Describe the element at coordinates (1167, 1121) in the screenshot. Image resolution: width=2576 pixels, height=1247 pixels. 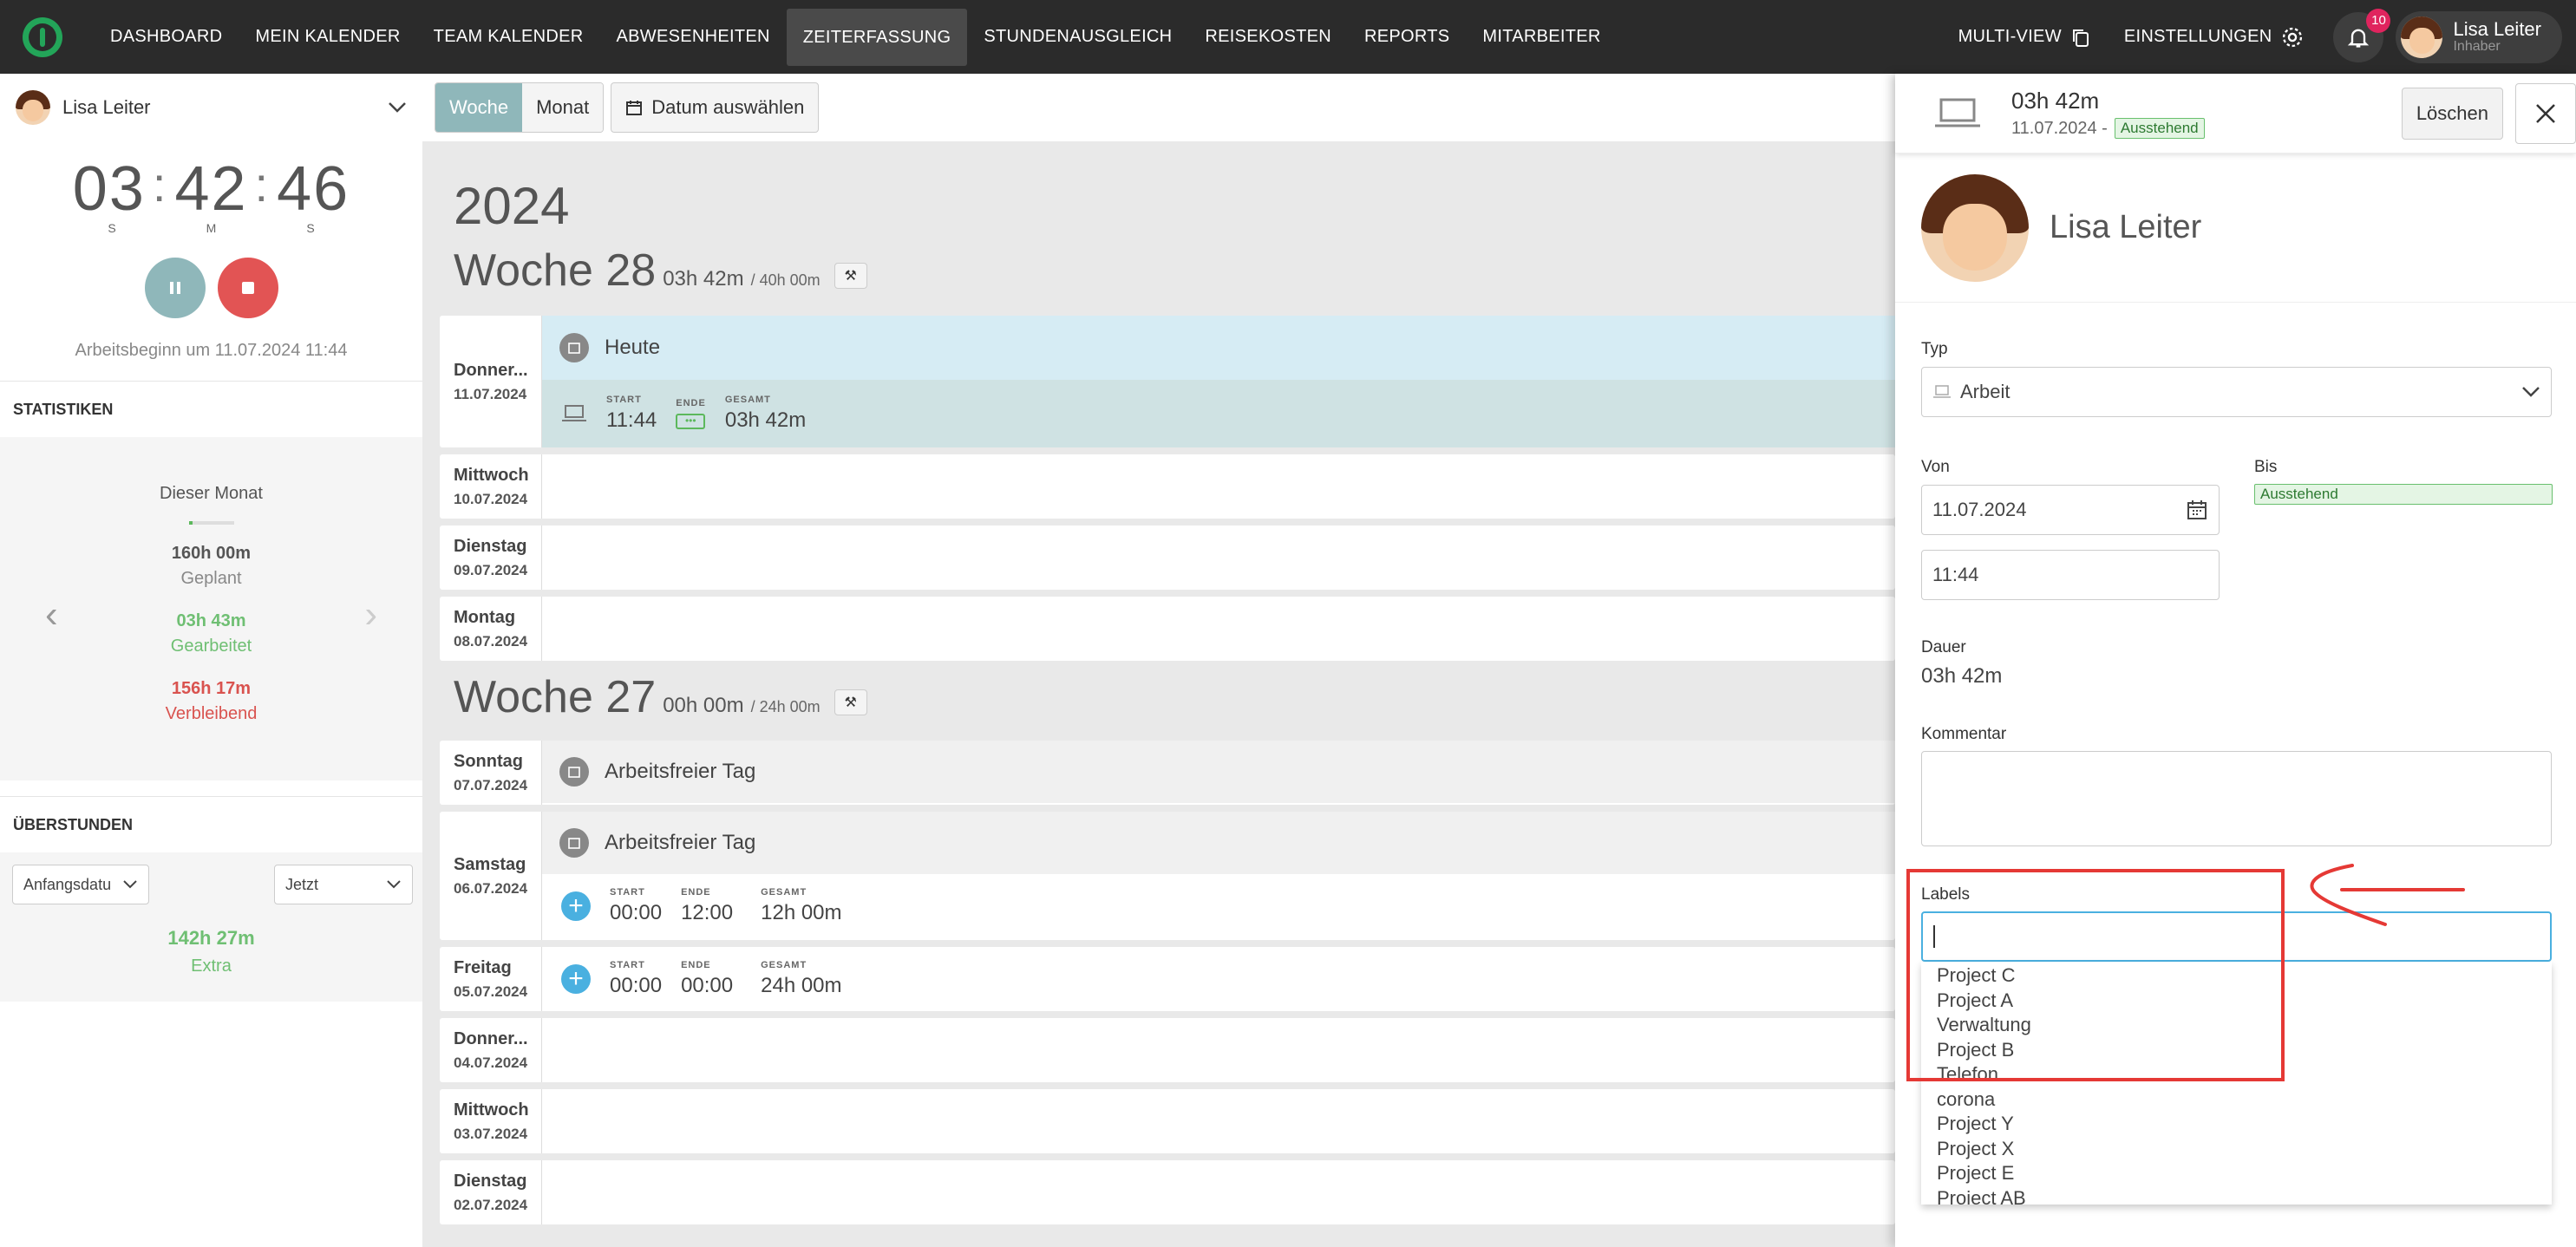
I see `day-row: Mittwoch 03.07.2024` at that location.